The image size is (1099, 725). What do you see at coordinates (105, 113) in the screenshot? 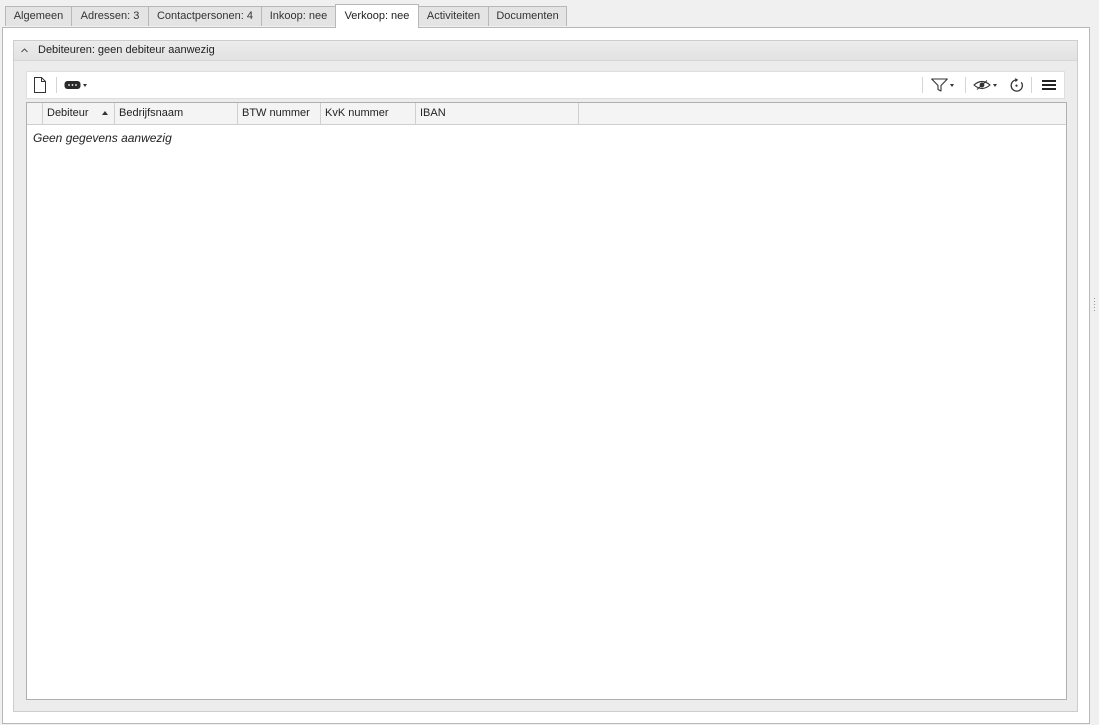
I see `sort-ascending-icon` at bounding box center [105, 113].